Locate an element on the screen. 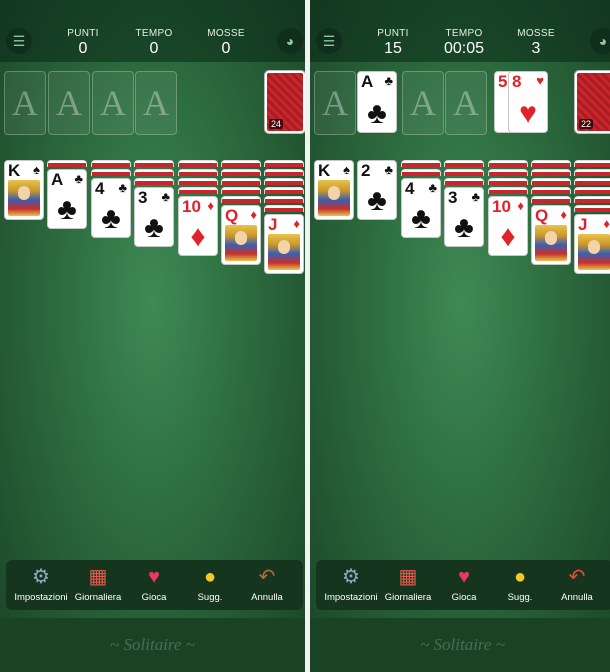  waste-card-top: 8 ♥ ♥ is located at coordinates (528, 102).